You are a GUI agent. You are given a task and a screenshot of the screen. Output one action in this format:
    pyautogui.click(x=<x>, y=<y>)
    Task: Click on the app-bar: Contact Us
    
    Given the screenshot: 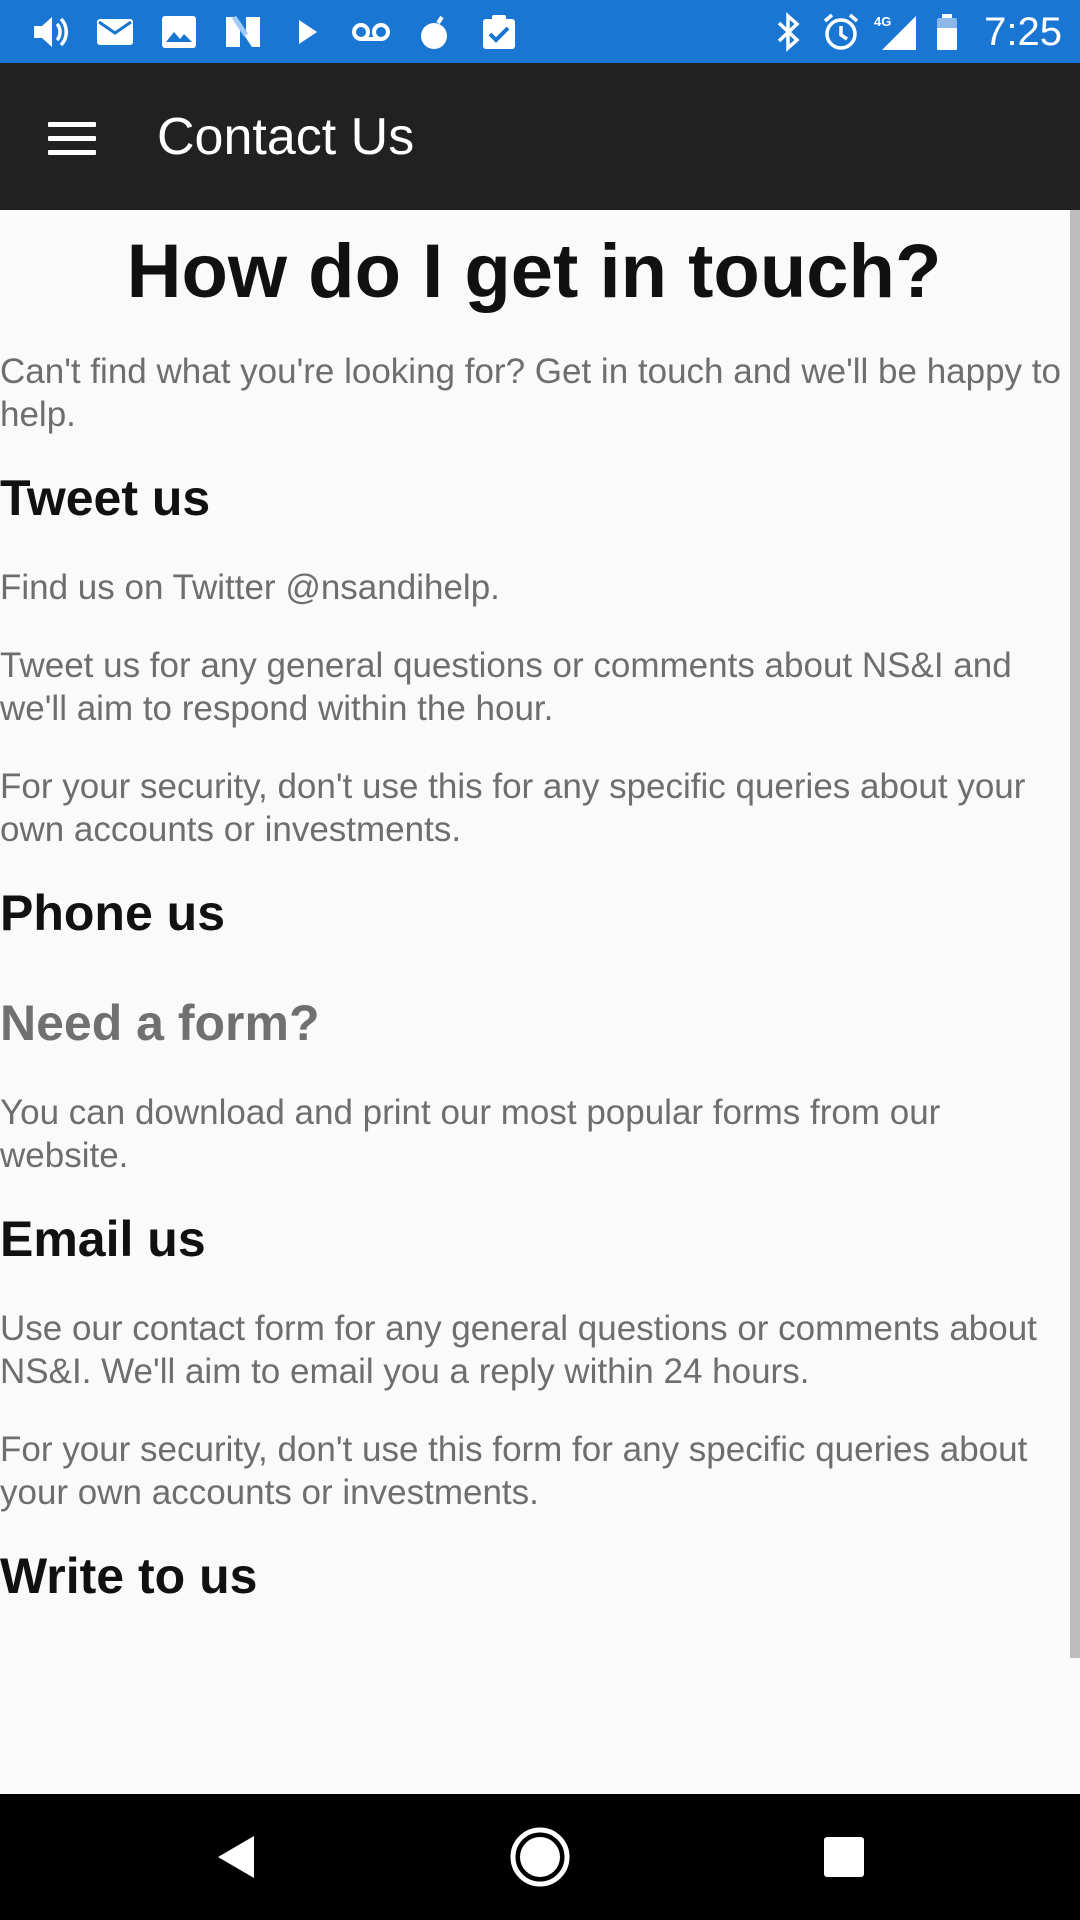 What is the action you would take?
    pyautogui.click(x=540, y=136)
    